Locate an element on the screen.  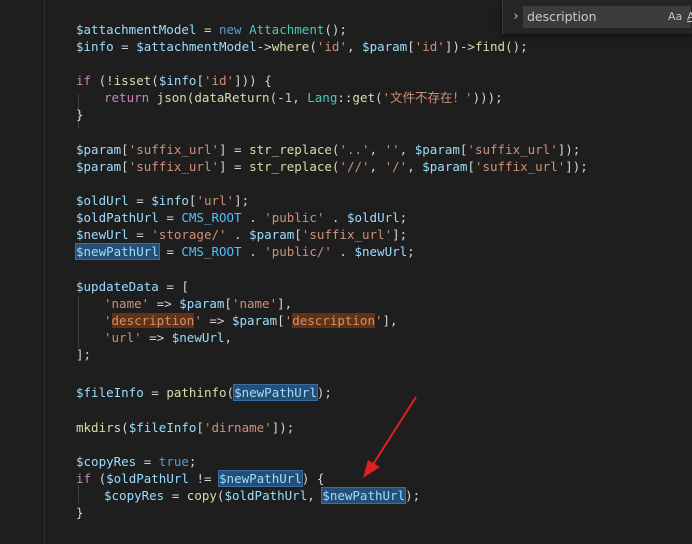
find-widget: › description Aa Ab is located at coordinates (597, 17).